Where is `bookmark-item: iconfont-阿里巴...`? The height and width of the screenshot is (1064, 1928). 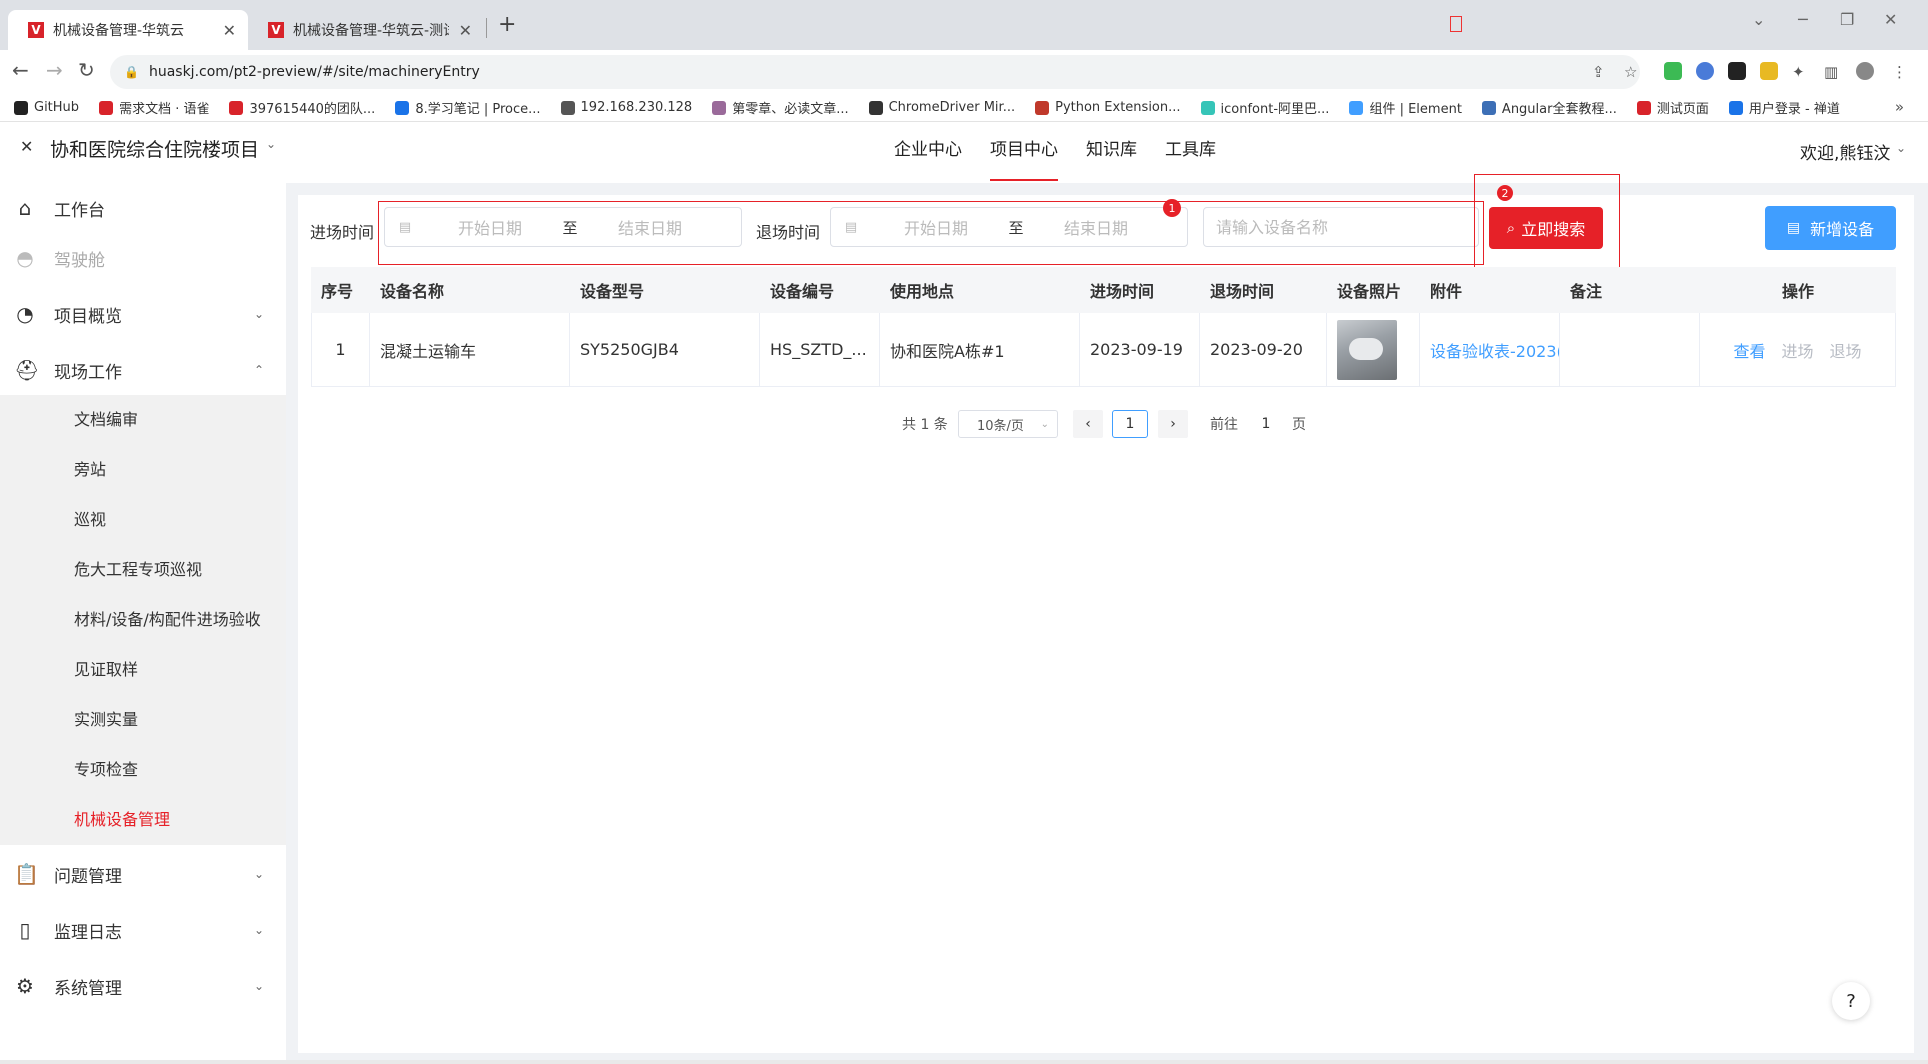 bookmark-item: iconfont-阿里巴... is located at coordinates (1264, 107).